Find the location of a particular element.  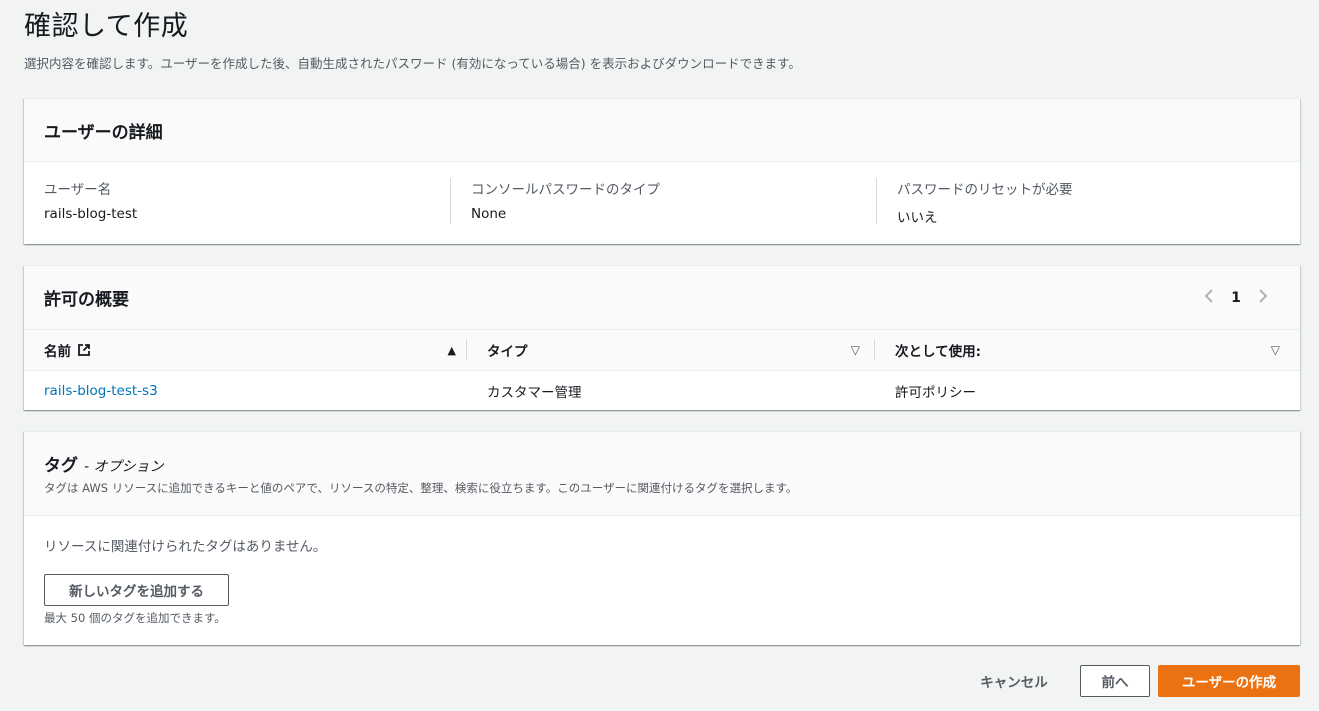

detail-label: ユーザー名 is located at coordinates (78, 190).